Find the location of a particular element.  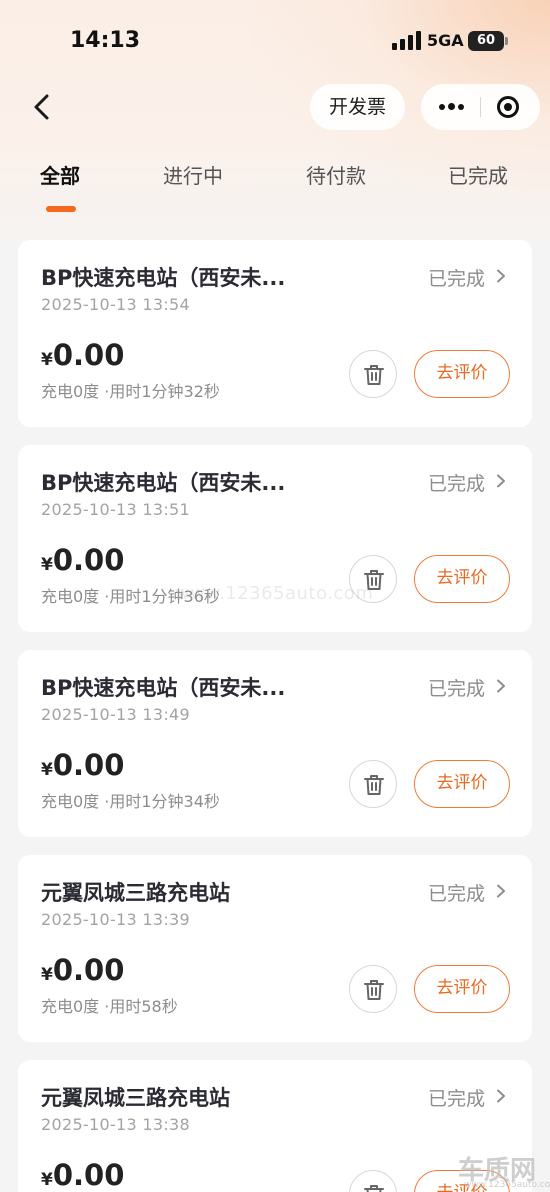

chevron-left-icon is located at coordinates (41, 107).